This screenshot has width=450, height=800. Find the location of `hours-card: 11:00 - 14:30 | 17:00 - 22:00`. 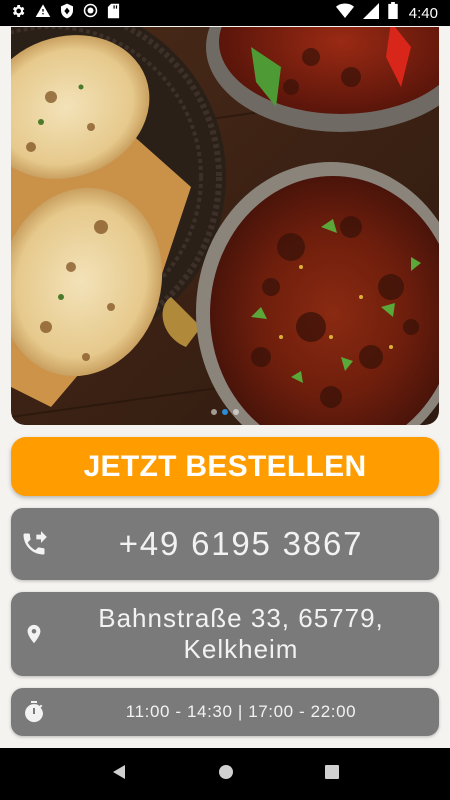

hours-card: 11:00 - 14:30 | 17:00 - 22:00 is located at coordinates (225, 712).